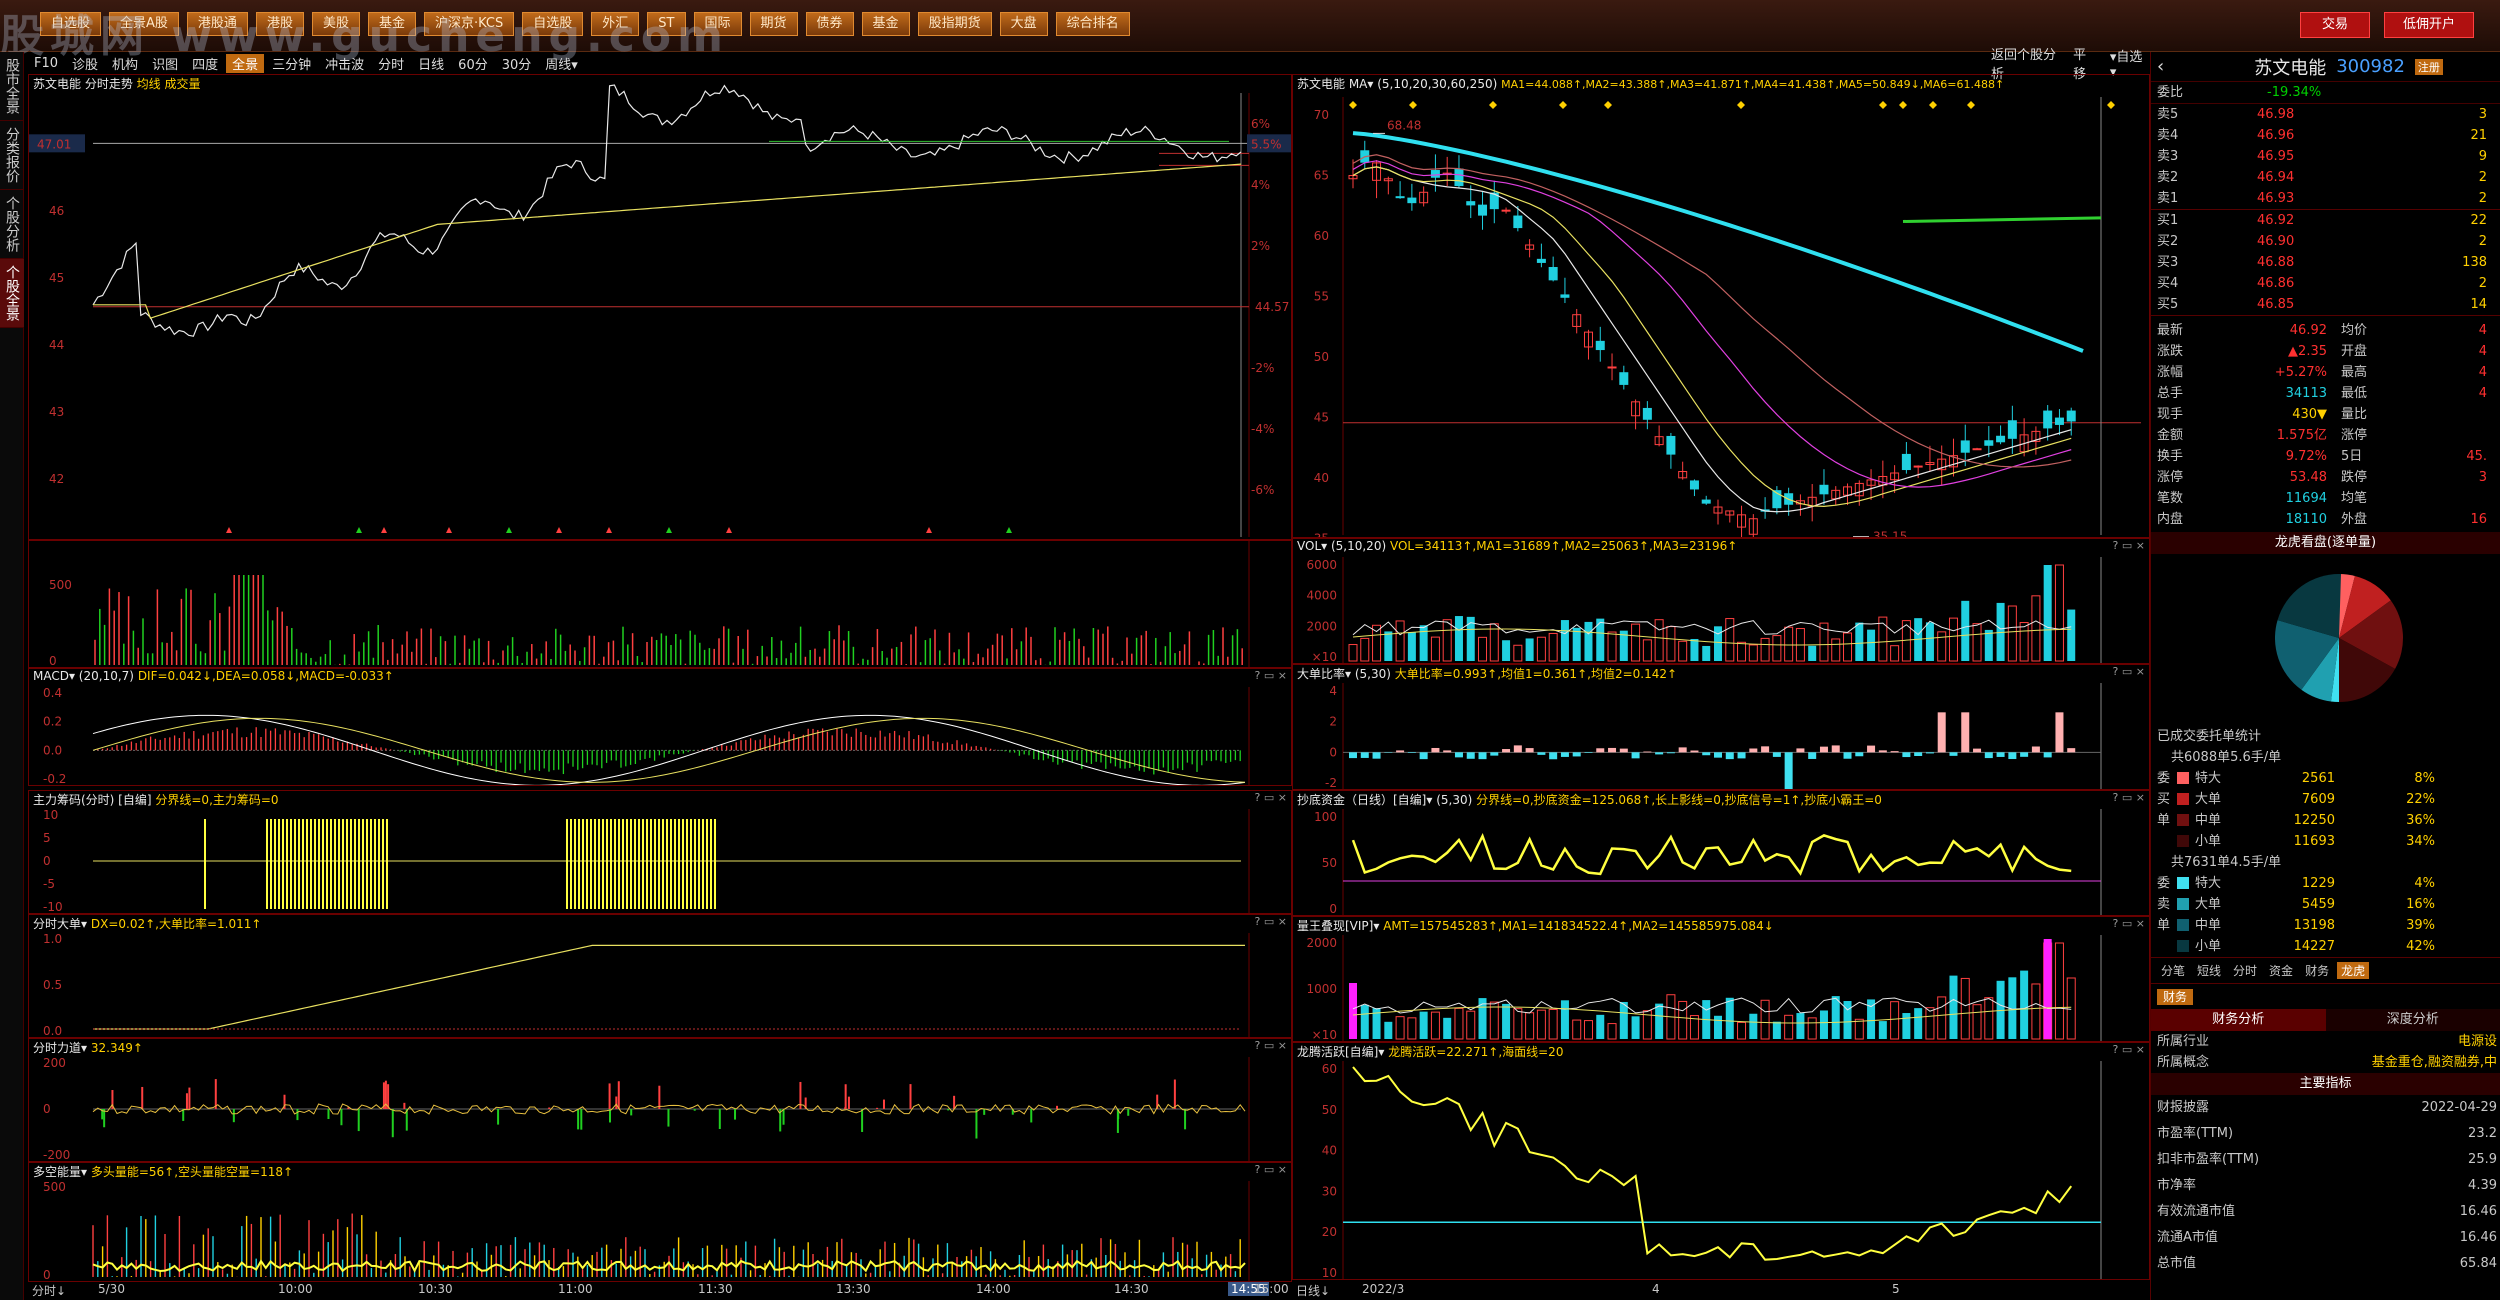  Describe the element at coordinates (473, 63) in the screenshot. I see `toolbar-item-10: 60分` at that location.